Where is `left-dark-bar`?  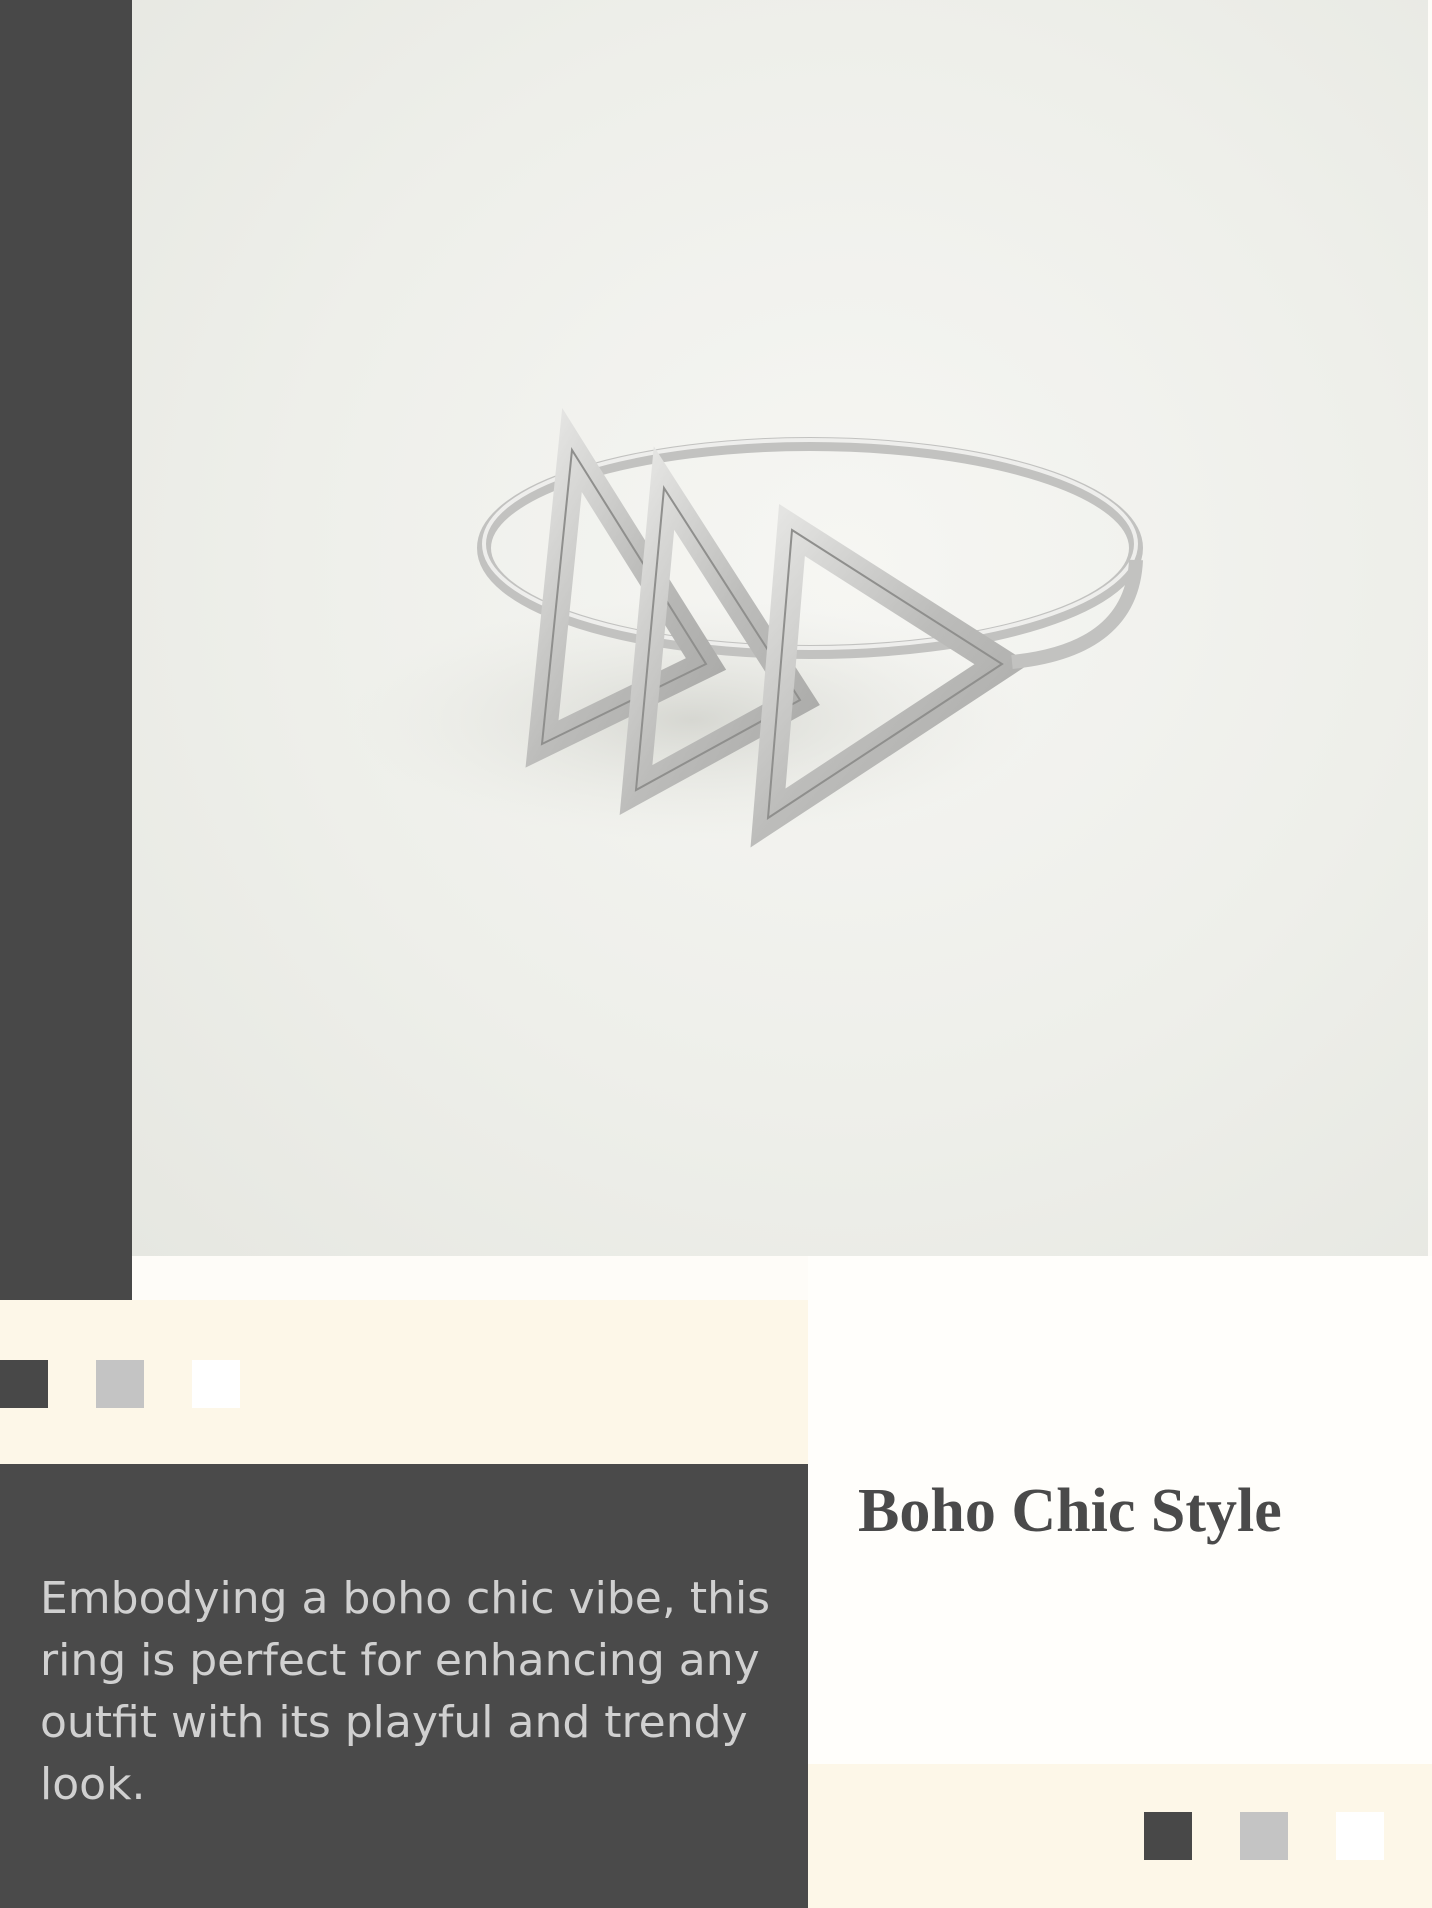
left-dark-bar is located at coordinates (66, 650).